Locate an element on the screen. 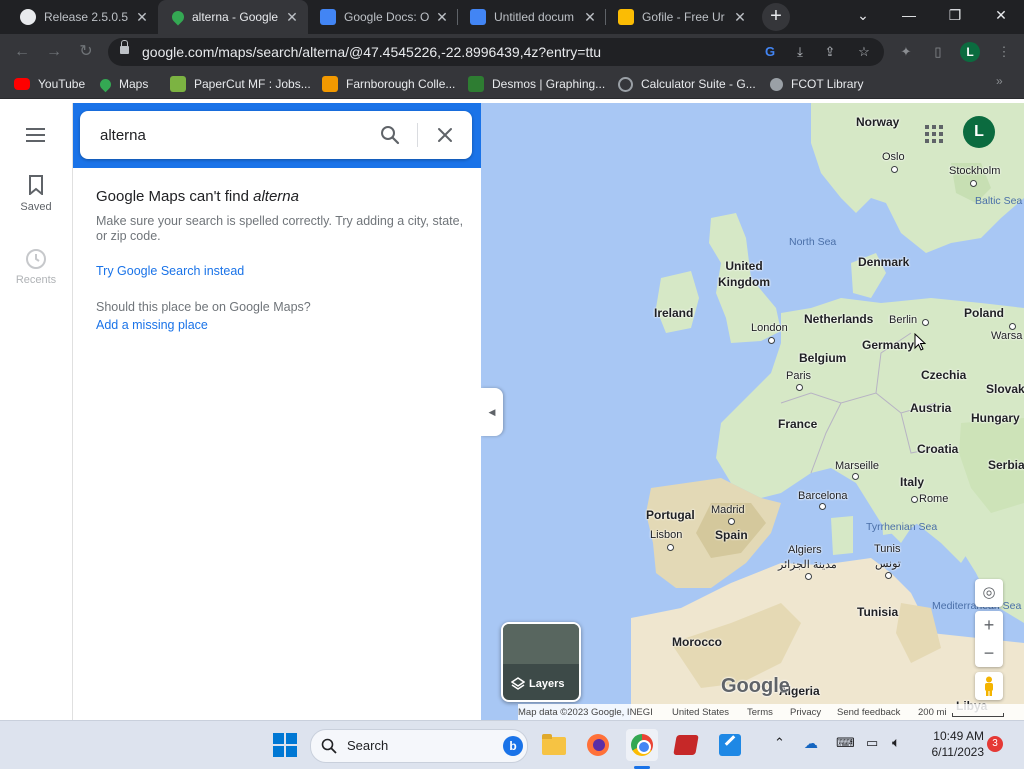 This screenshot has width=1024, height=769. minimize-button: — is located at coordinates (909, 15).